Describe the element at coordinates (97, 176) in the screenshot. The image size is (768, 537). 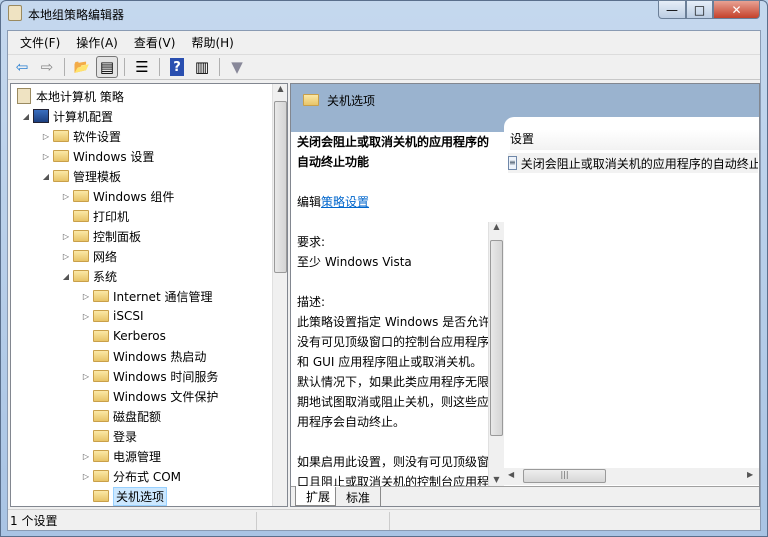
I see `tree-item-label: 管理模板` at that location.